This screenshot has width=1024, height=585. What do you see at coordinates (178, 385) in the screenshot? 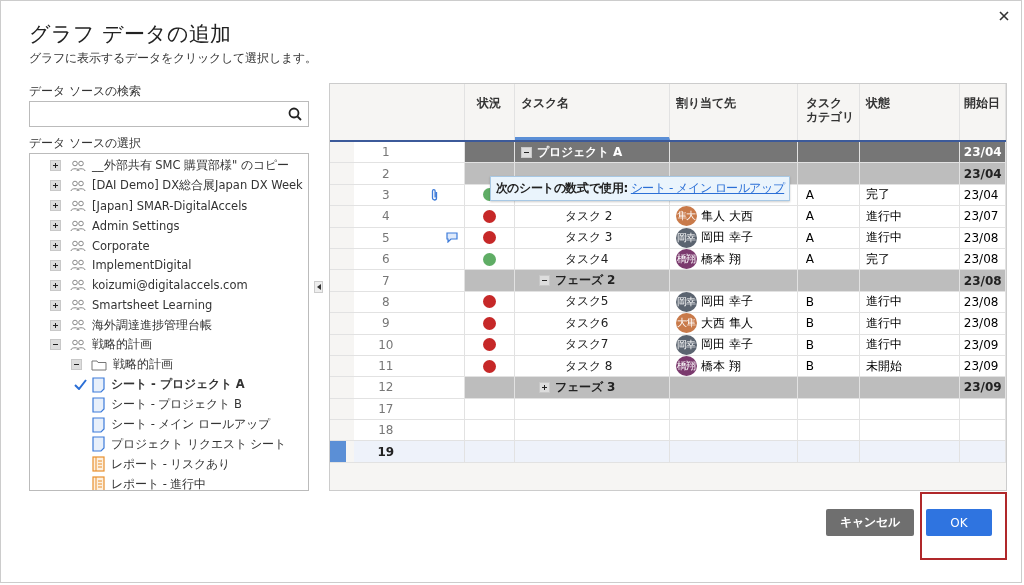
I see `tree-item: シート - プロジェクト A` at bounding box center [178, 385].